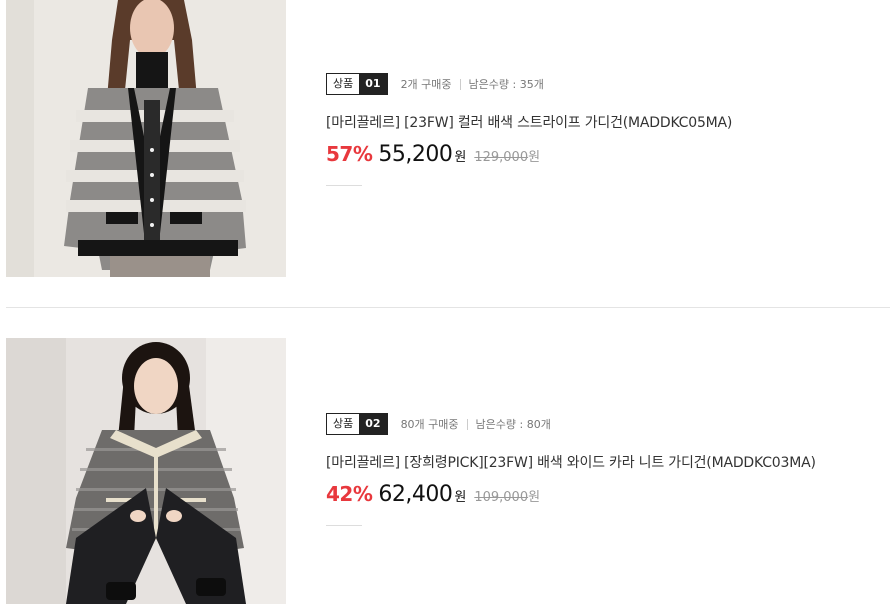  I want to click on discount-rate: 42%, so click(349, 494).